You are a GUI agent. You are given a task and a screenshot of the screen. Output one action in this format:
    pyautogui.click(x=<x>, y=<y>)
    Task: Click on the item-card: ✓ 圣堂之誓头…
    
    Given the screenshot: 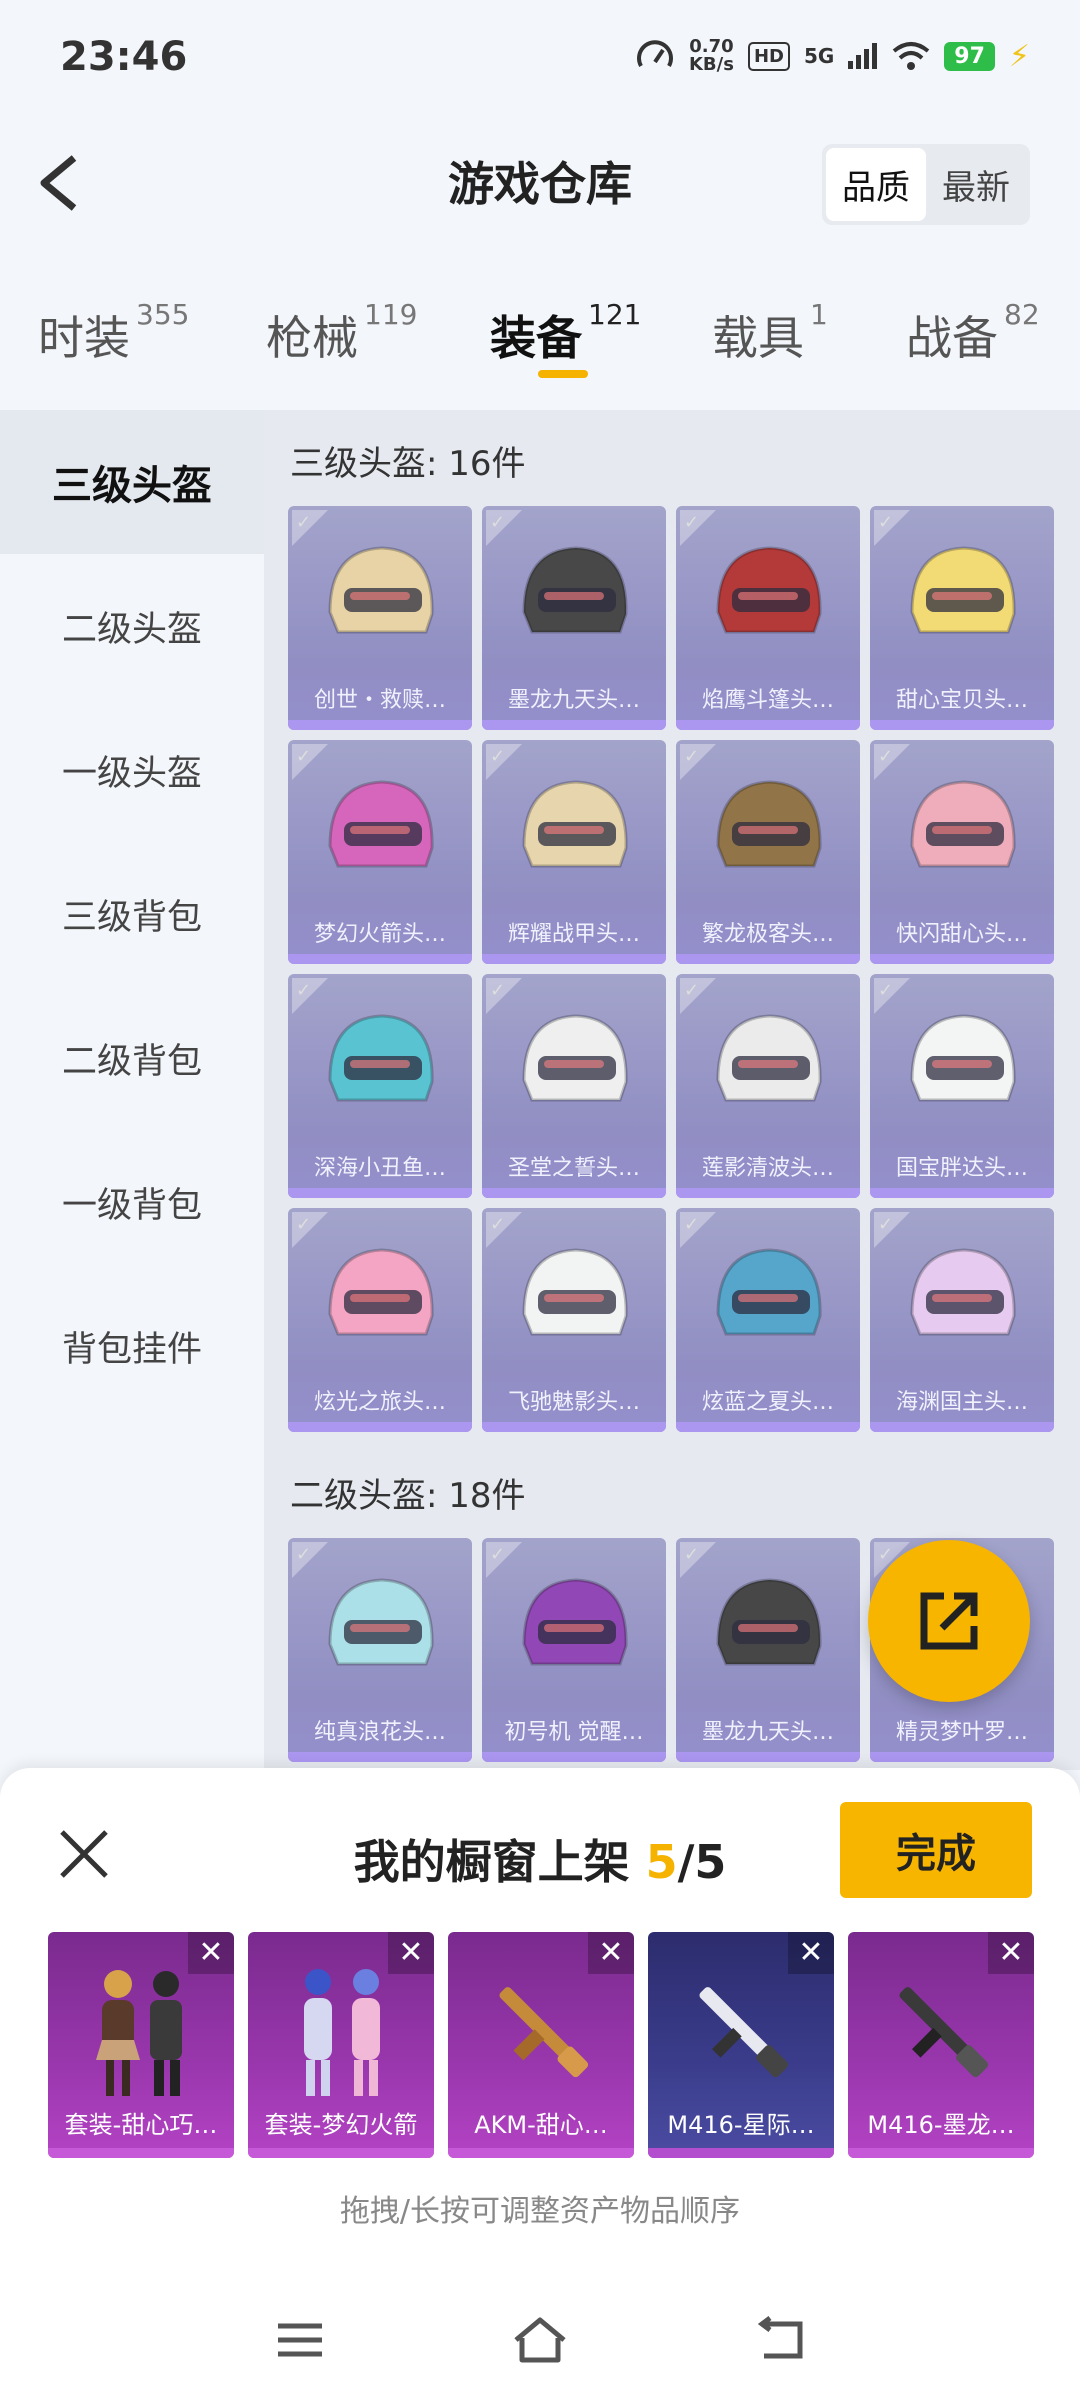 What is the action you would take?
    pyautogui.click(x=574, y=1086)
    